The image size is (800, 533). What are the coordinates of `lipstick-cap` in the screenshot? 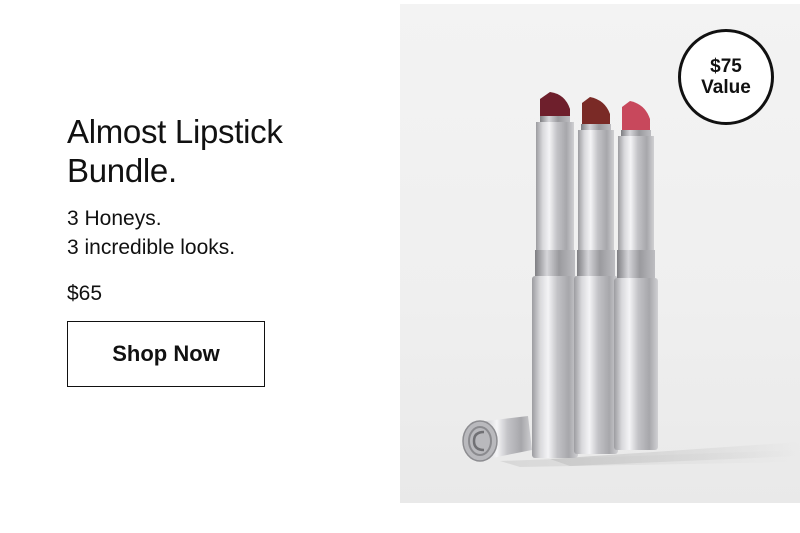 It's located at (497, 439).